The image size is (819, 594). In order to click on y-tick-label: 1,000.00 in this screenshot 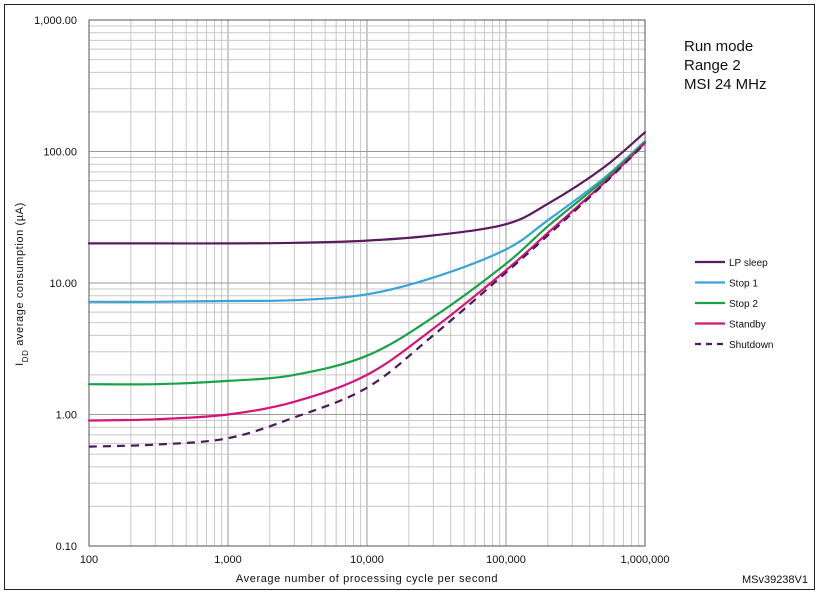, I will do `click(55, 21)`.